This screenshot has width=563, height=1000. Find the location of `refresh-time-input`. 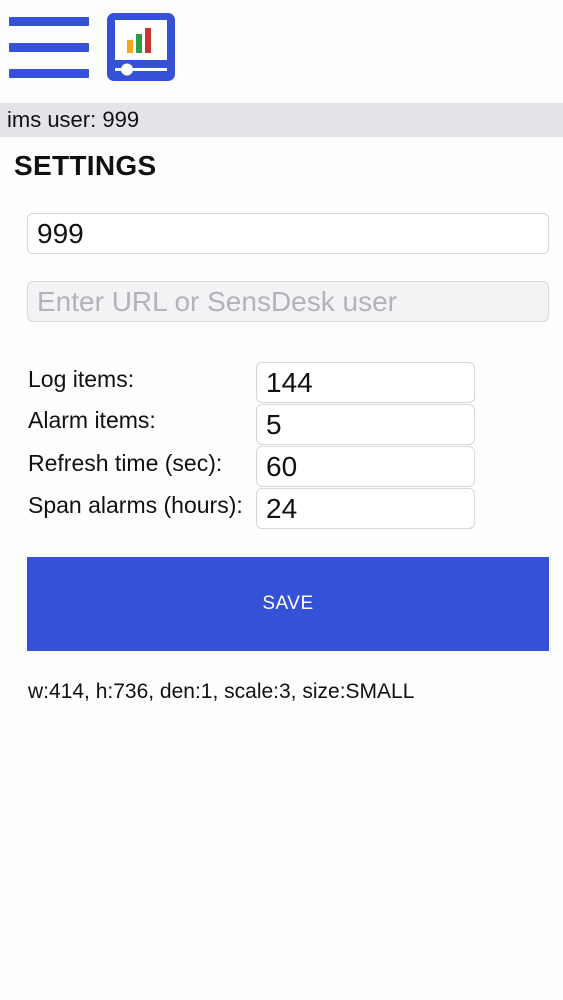

refresh-time-input is located at coordinates (365, 466).